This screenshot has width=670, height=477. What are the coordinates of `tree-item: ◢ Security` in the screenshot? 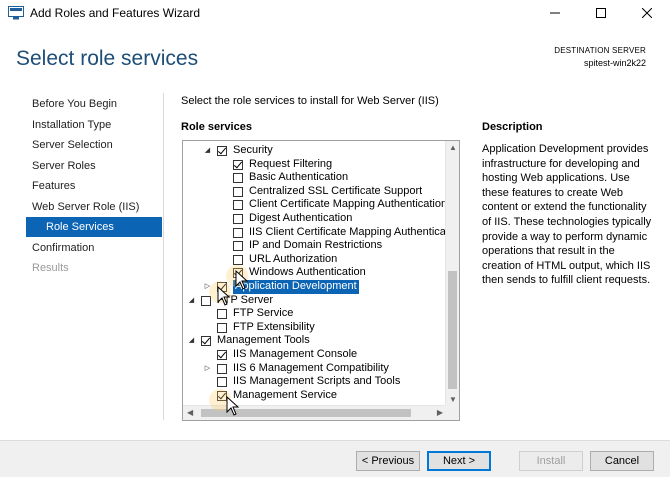 It's located at (315, 151).